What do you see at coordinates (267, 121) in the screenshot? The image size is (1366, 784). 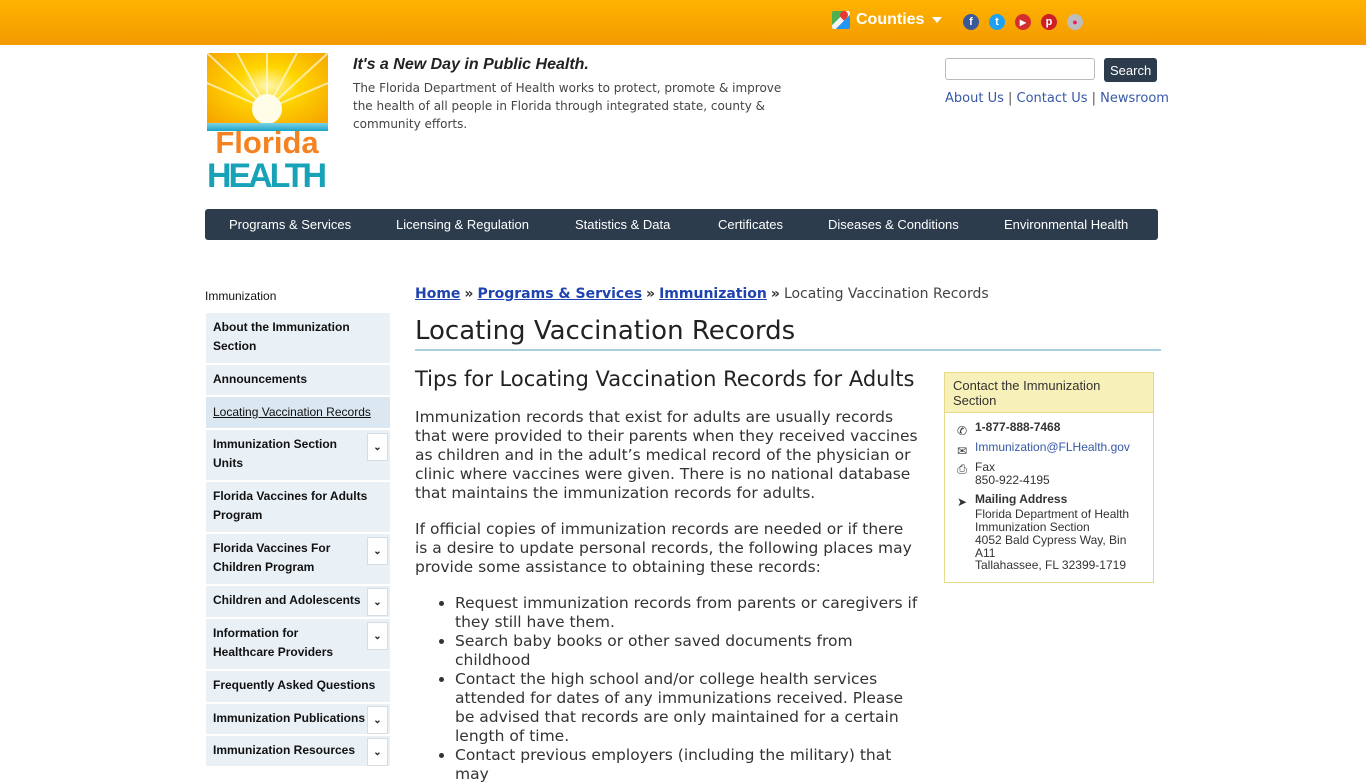 I see `florida-health-logo: Florida HEALTH` at bounding box center [267, 121].